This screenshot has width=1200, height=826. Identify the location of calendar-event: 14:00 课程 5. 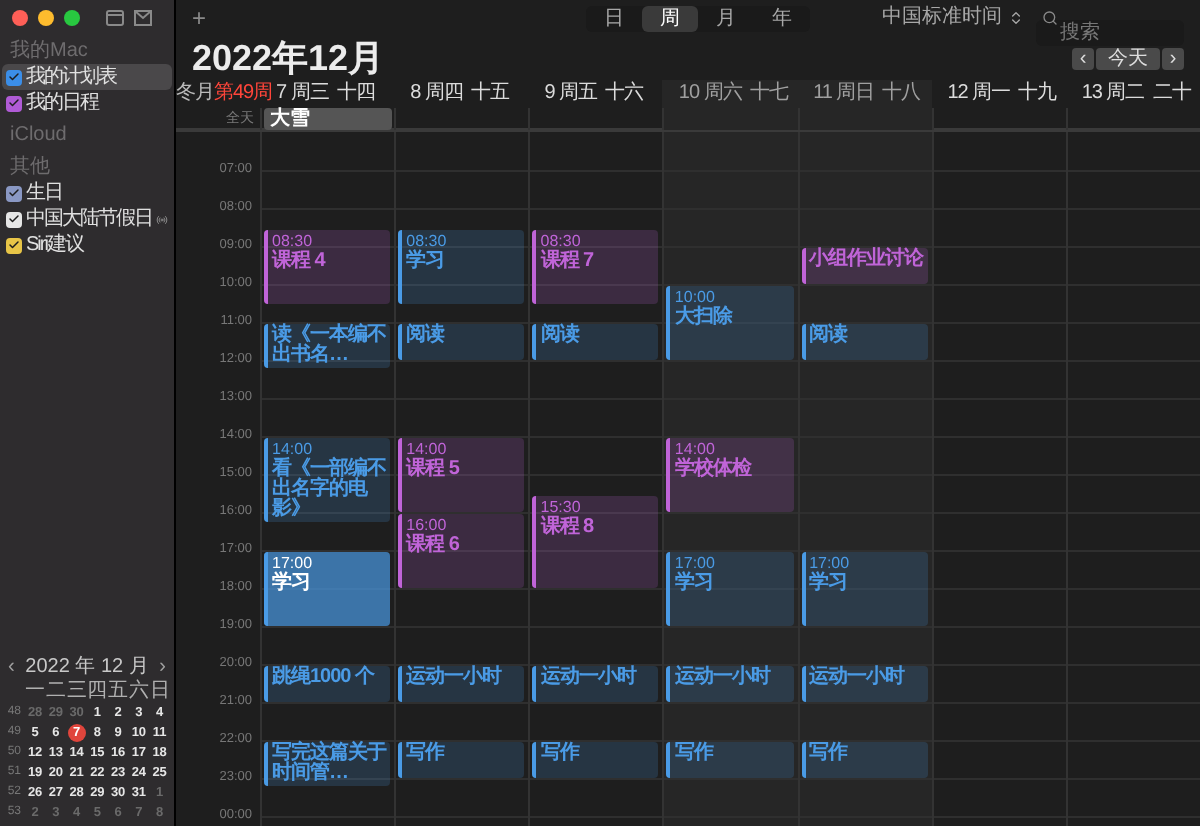
(461, 475).